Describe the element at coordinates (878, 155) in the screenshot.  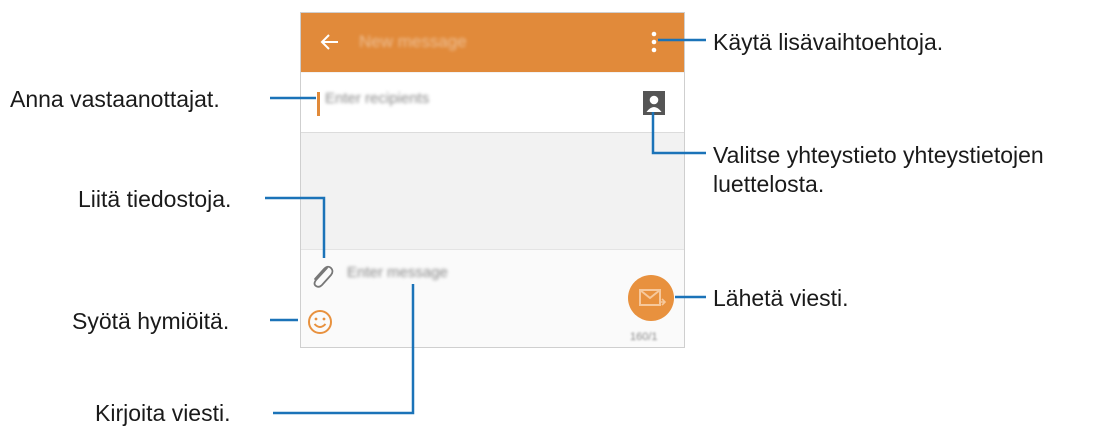
I see `callout-select-contact-line1: Valitse yhteystieto yhteystietojen` at that location.